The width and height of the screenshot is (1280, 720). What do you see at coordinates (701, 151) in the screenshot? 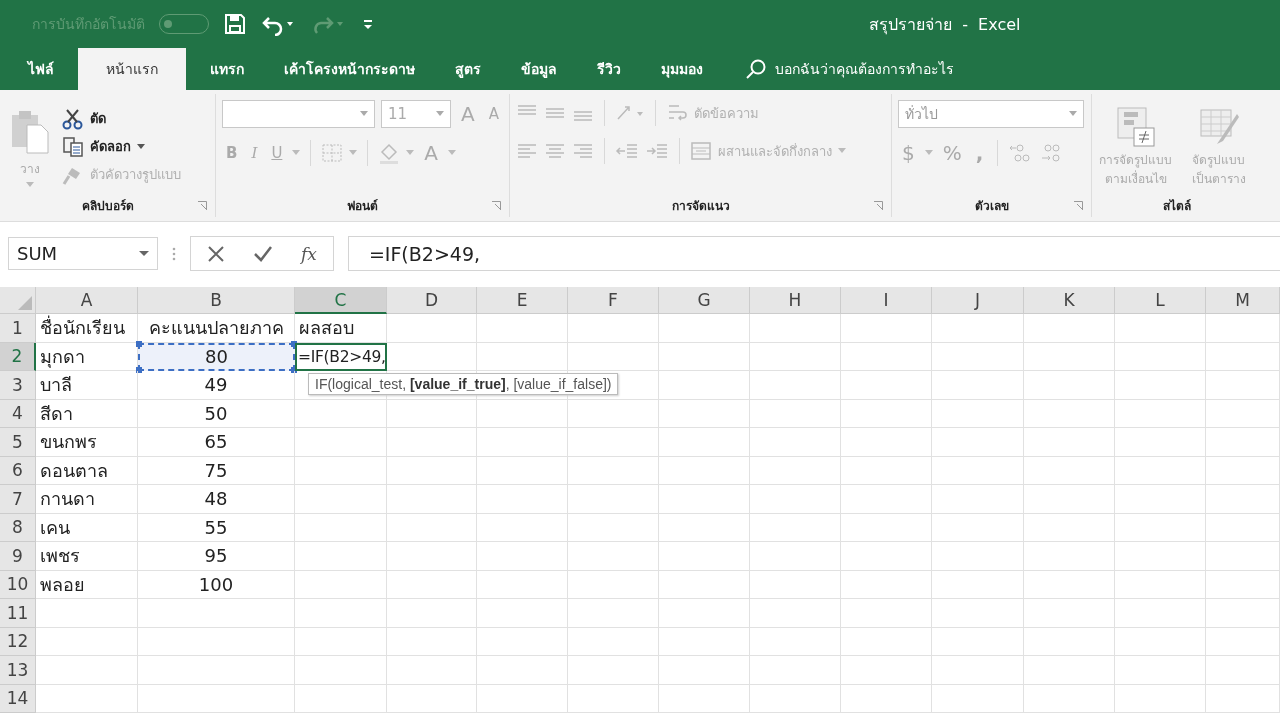
I see `merge-icon` at bounding box center [701, 151].